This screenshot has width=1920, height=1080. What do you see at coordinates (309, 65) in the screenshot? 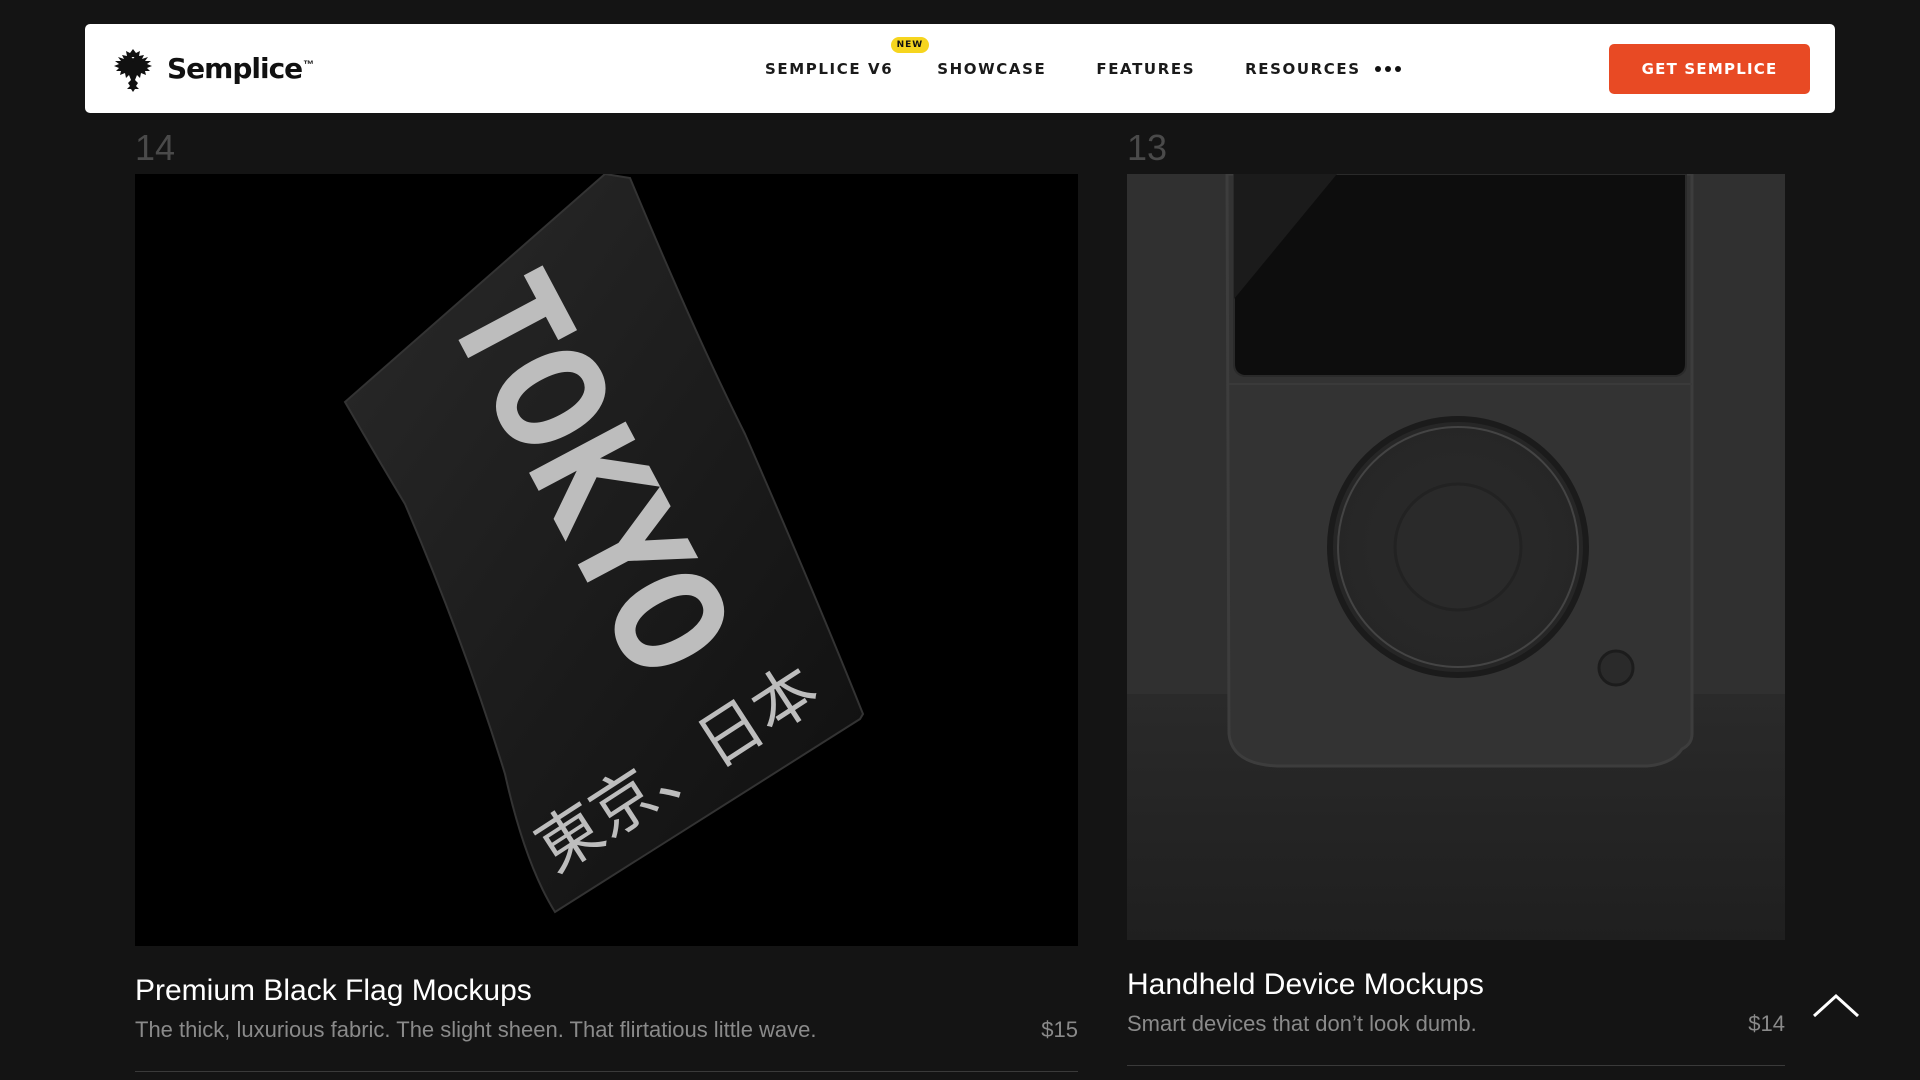
I see `trademark-symbol: ™` at bounding box center [309, 65].